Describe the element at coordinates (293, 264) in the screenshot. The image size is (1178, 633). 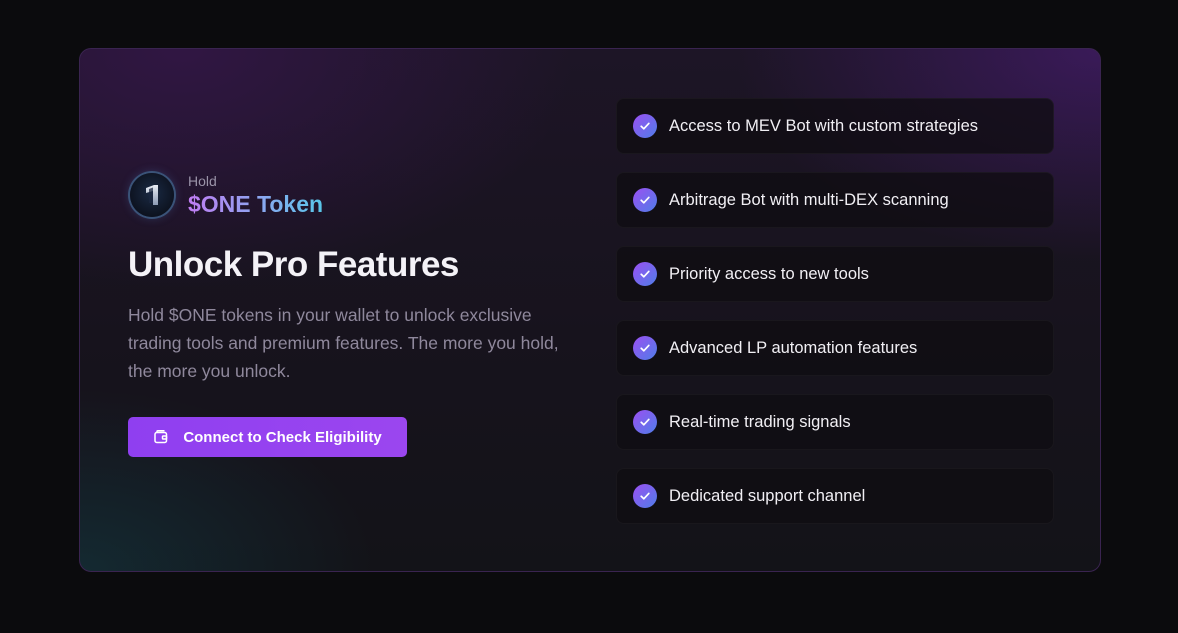
I see `page-title: Unlock Pro Features` at that location.